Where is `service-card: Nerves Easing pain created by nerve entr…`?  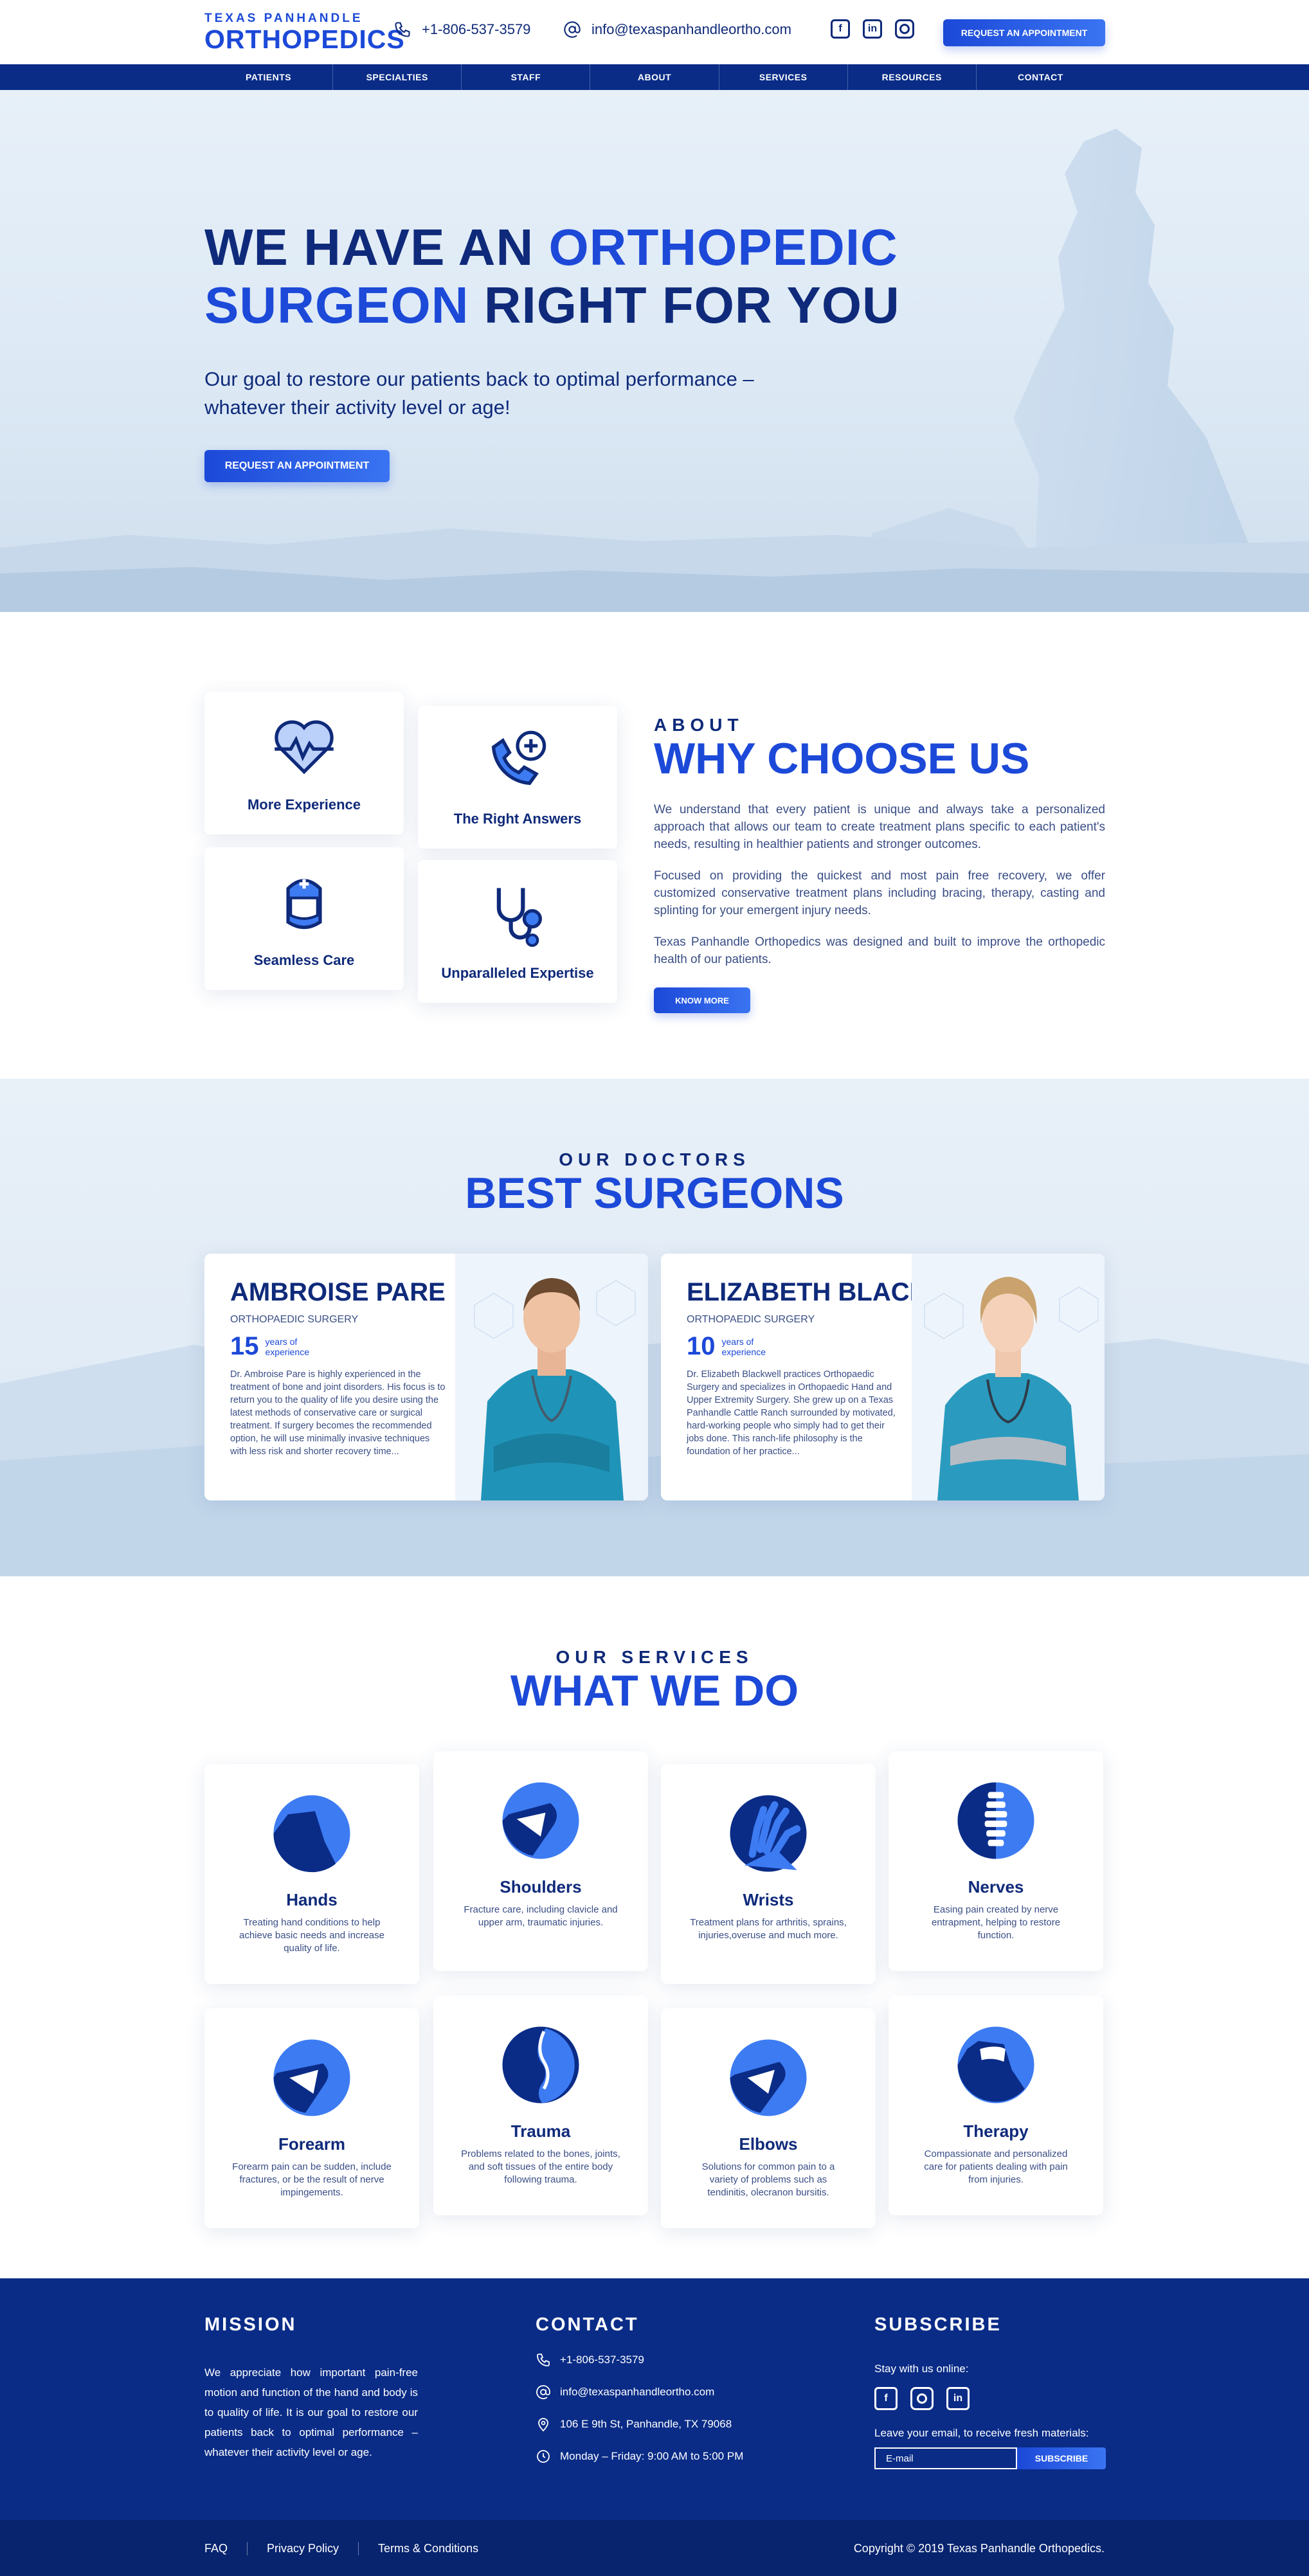
service-card: Nerves Easing pain created by nerve entr… is located at coordinates (996, 1861).